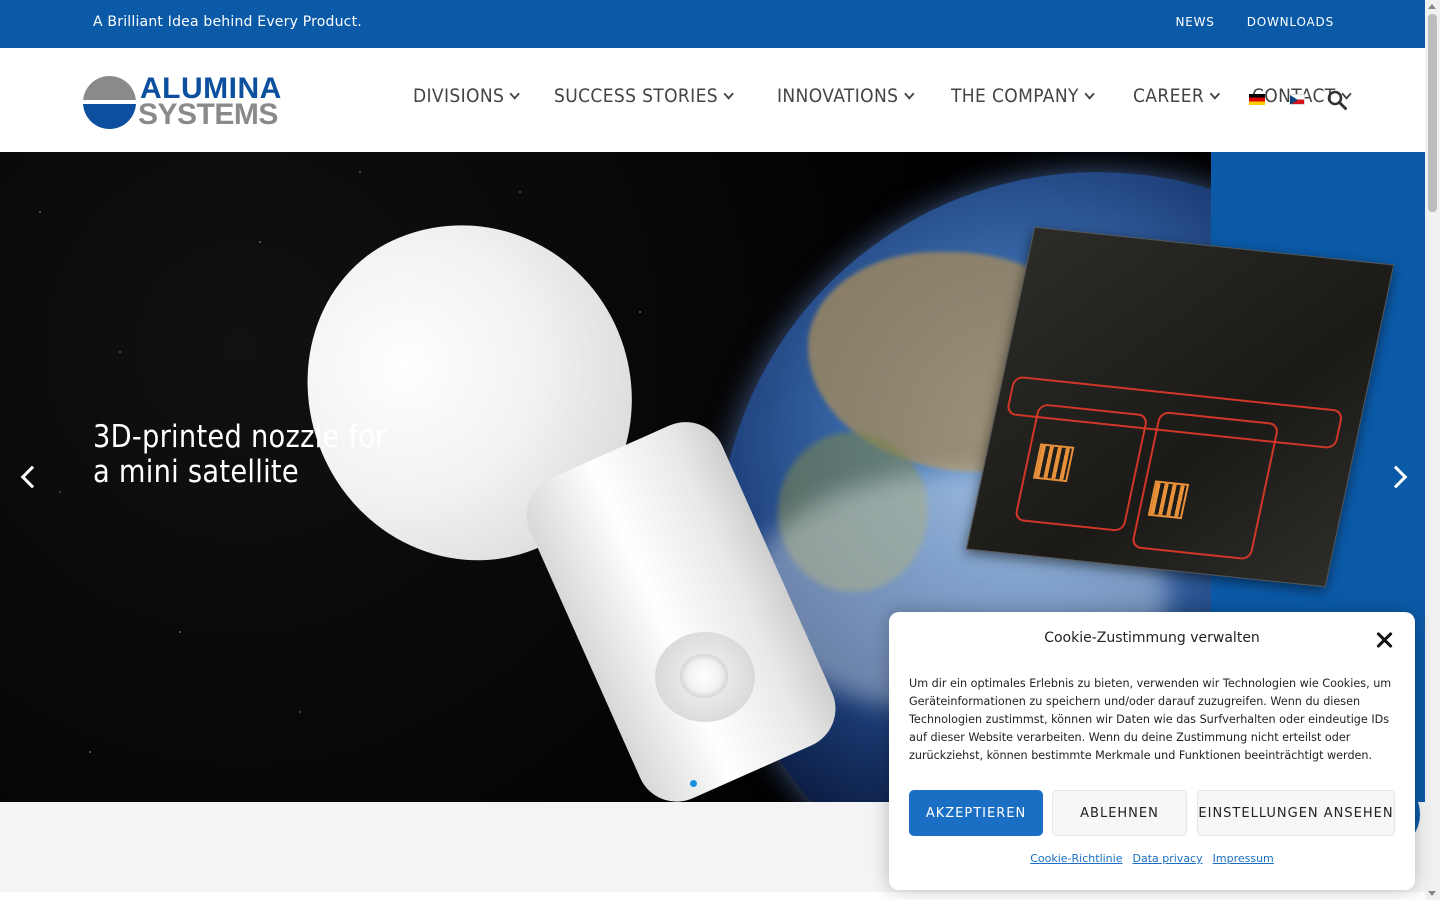 This screenshot has width=1440, height=900. What do you see at coordinates (1290, 22) in the screenshot?
I see `downloads-link: DOWNLOADS` at bounding box center [1290, 22].